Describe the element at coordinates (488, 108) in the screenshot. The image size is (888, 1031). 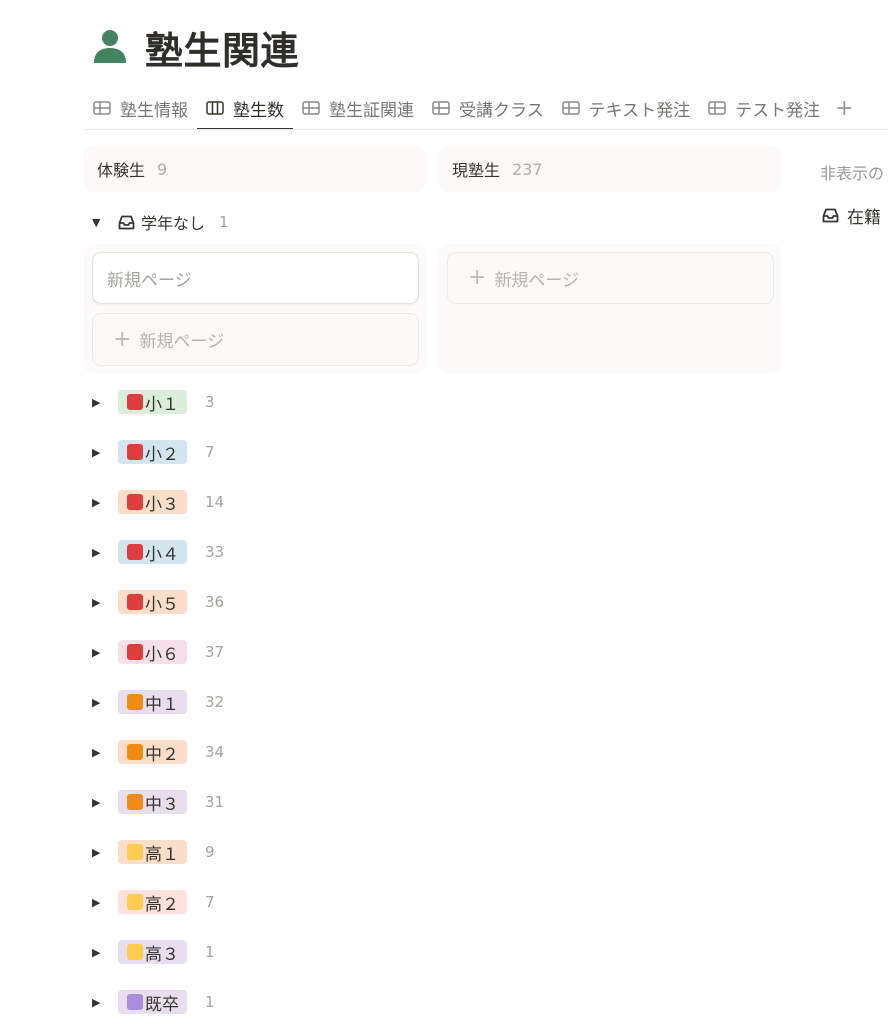
I see `tab-classes: 受講クラス` at that location.